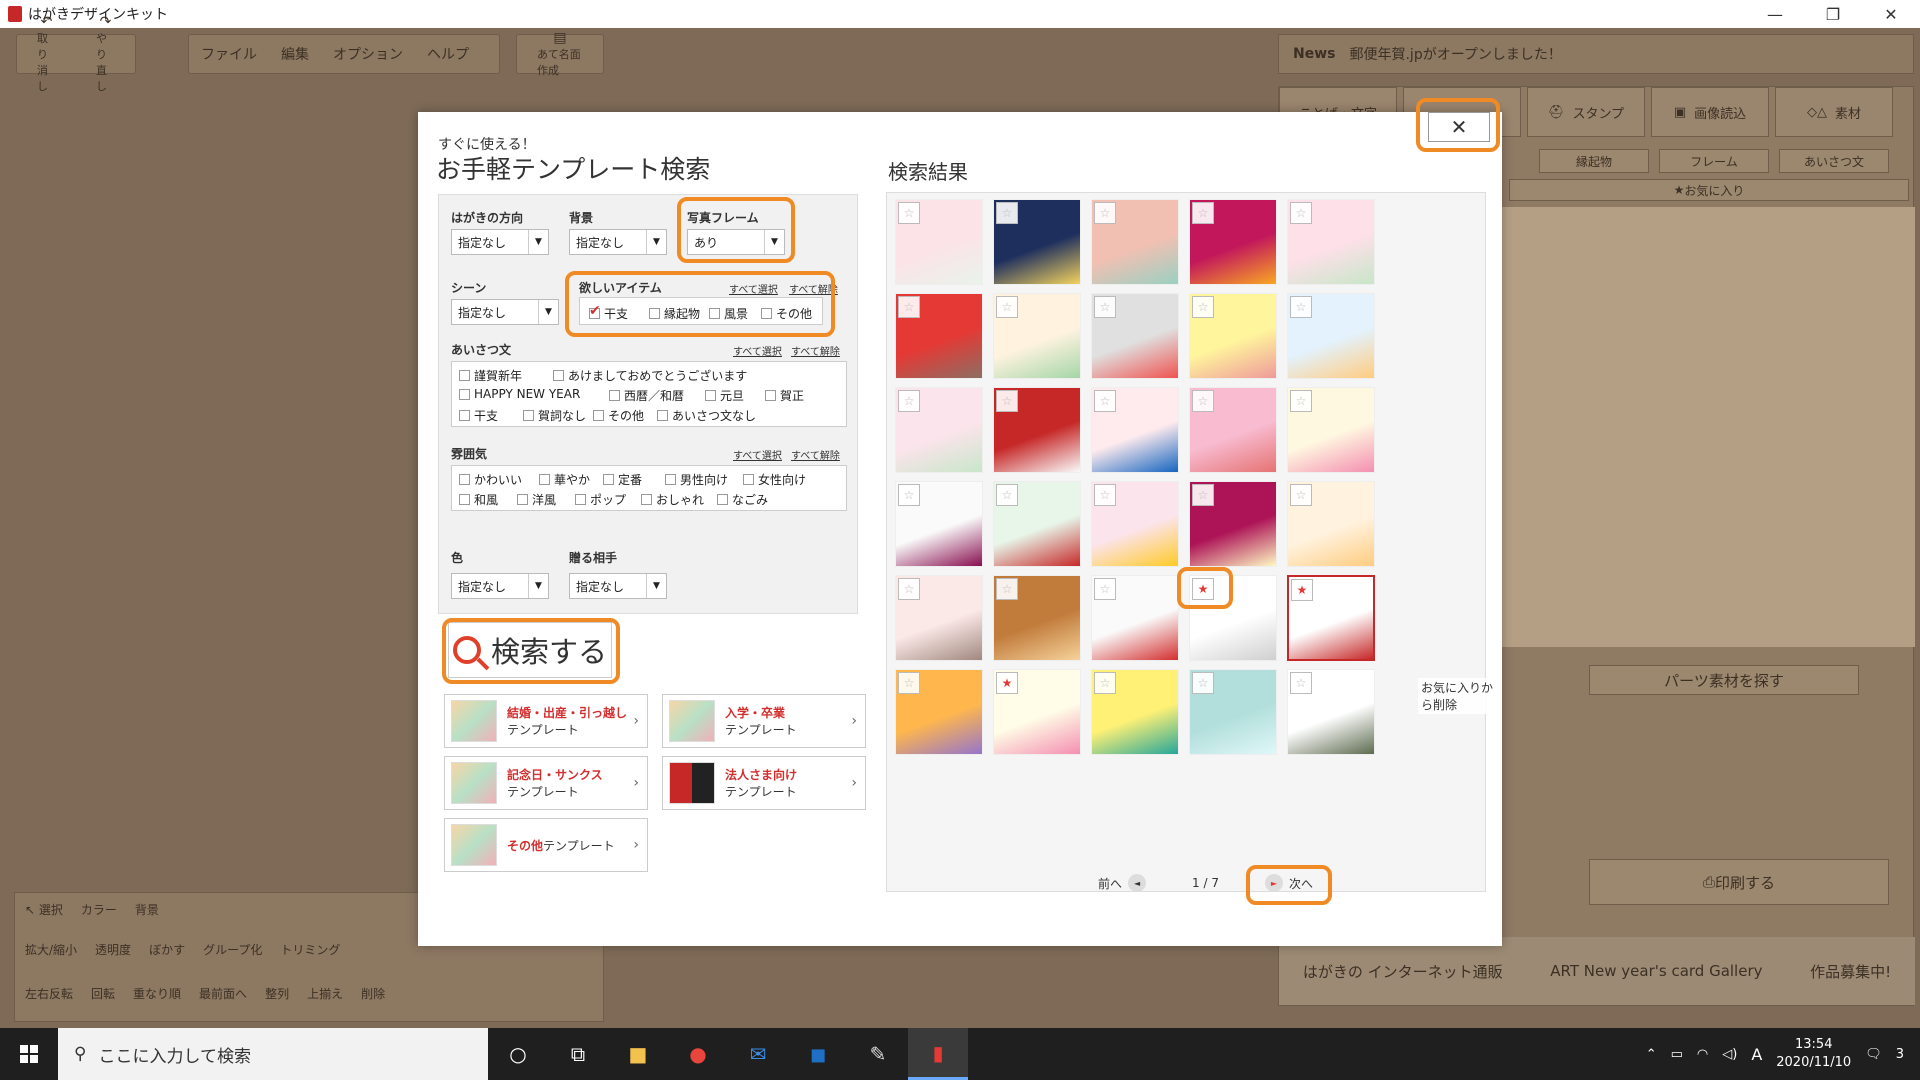  What do you see at coordinates (1709, 190) in the screenshot?
I see `favorites-tab: ★ お気に入り` at bounding box center [1709, 190].